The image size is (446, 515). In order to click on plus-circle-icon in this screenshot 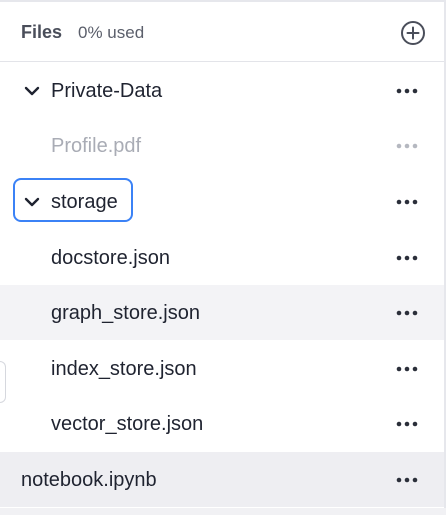, I will do `click(413, 33)`.